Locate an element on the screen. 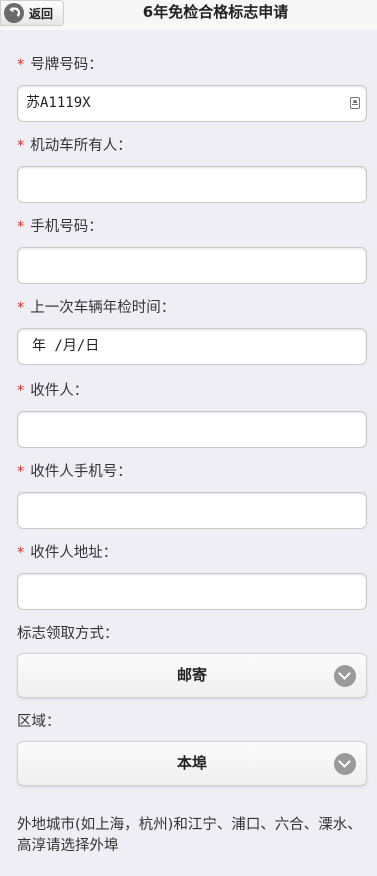 This screenshot has width=377, height=876. date-value: 年 /月/日 is located at coordinates (66, 346).